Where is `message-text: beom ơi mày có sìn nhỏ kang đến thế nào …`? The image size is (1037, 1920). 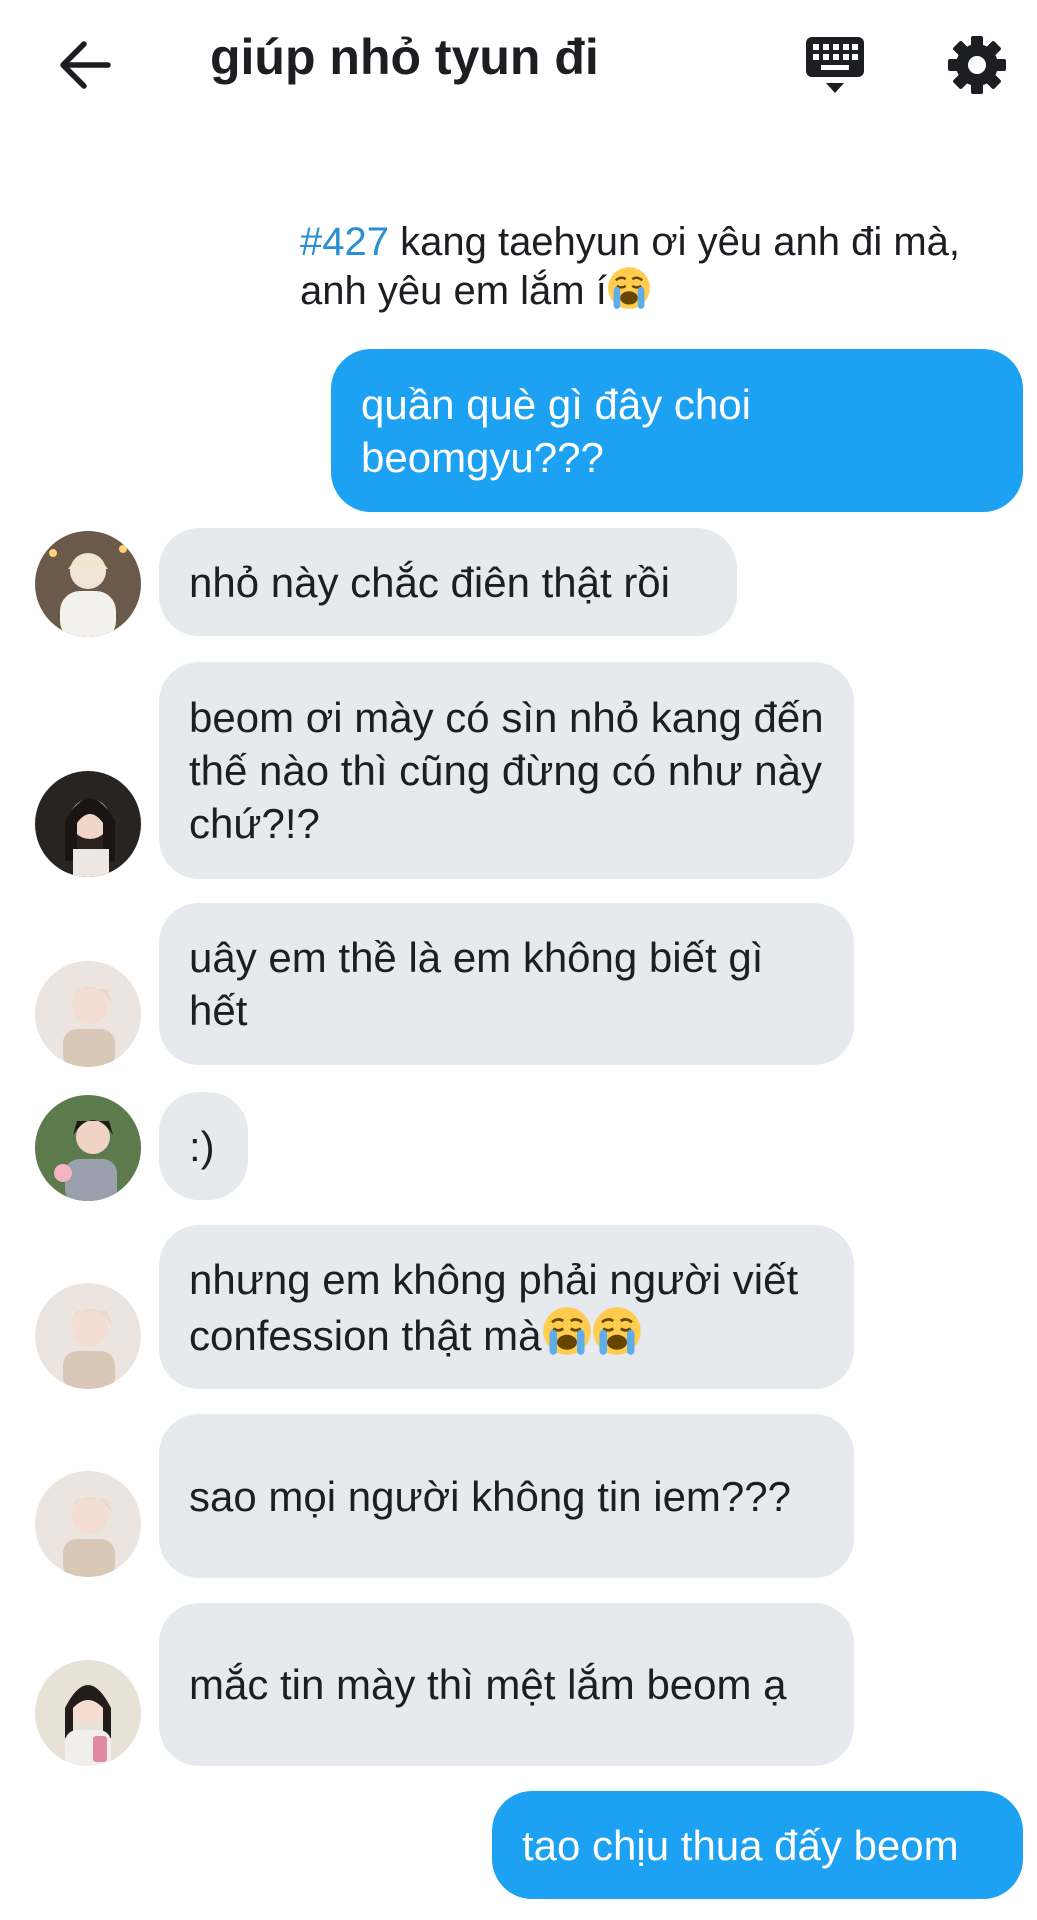
message-text: beom ơi mày có sìn nhỏ kang đến thế nào … is located at coordinates (506, 770).